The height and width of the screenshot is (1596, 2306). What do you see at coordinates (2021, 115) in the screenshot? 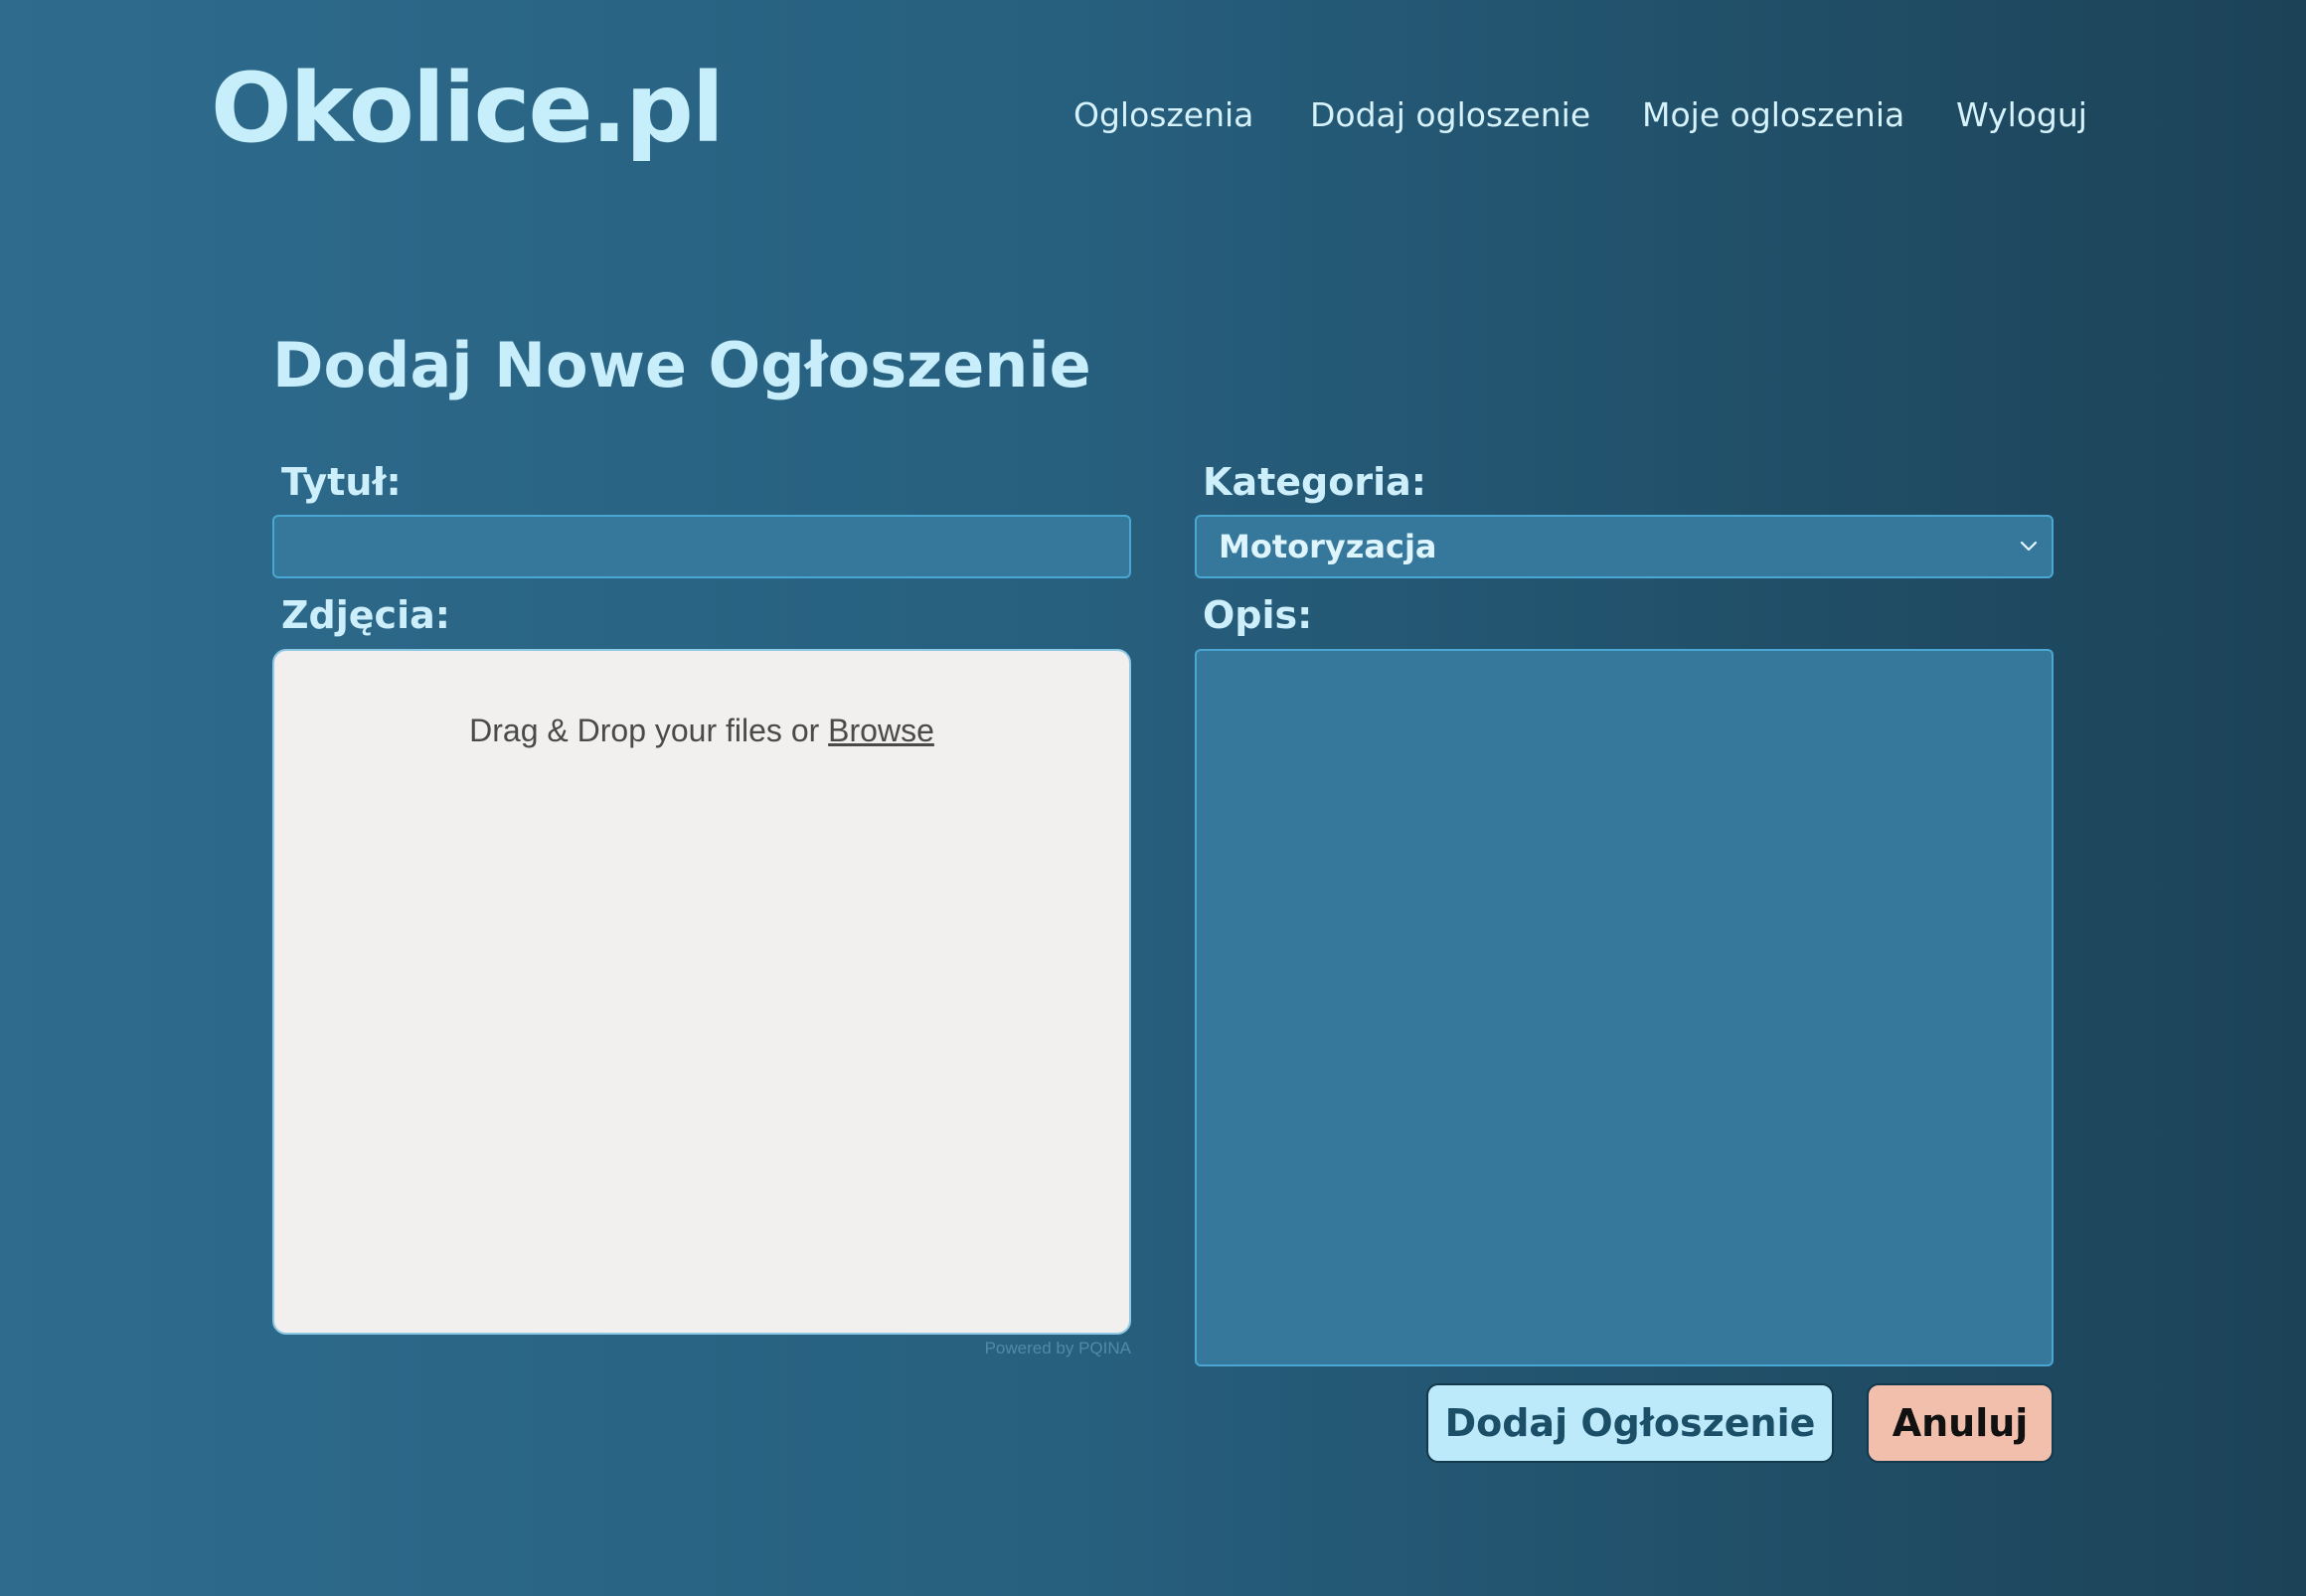
I see `nav-link-wyloguj: Wyloguj` at bounding box center [2021, 115].